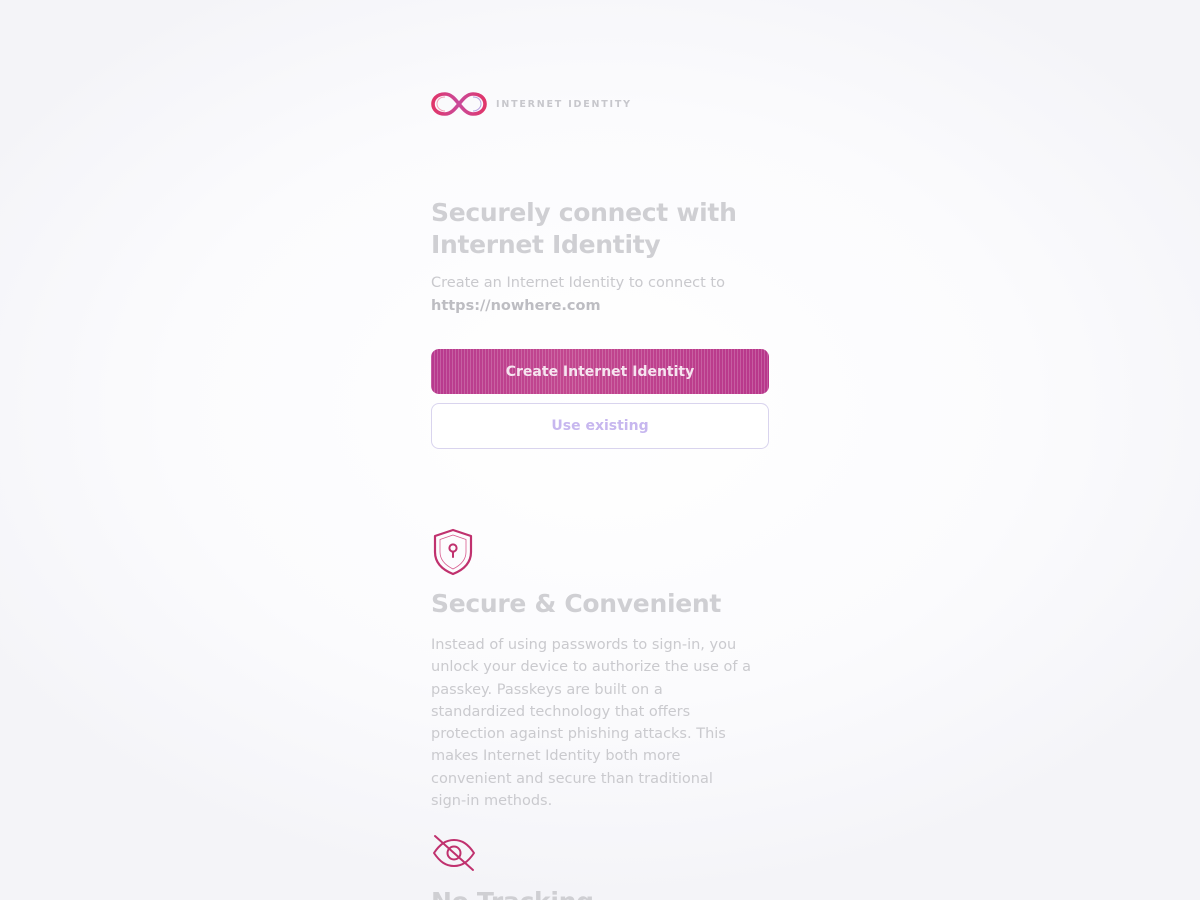  Describe the element at coordinates (454, 853) in the screenshot. I see `eye-slash-icon` at that location.